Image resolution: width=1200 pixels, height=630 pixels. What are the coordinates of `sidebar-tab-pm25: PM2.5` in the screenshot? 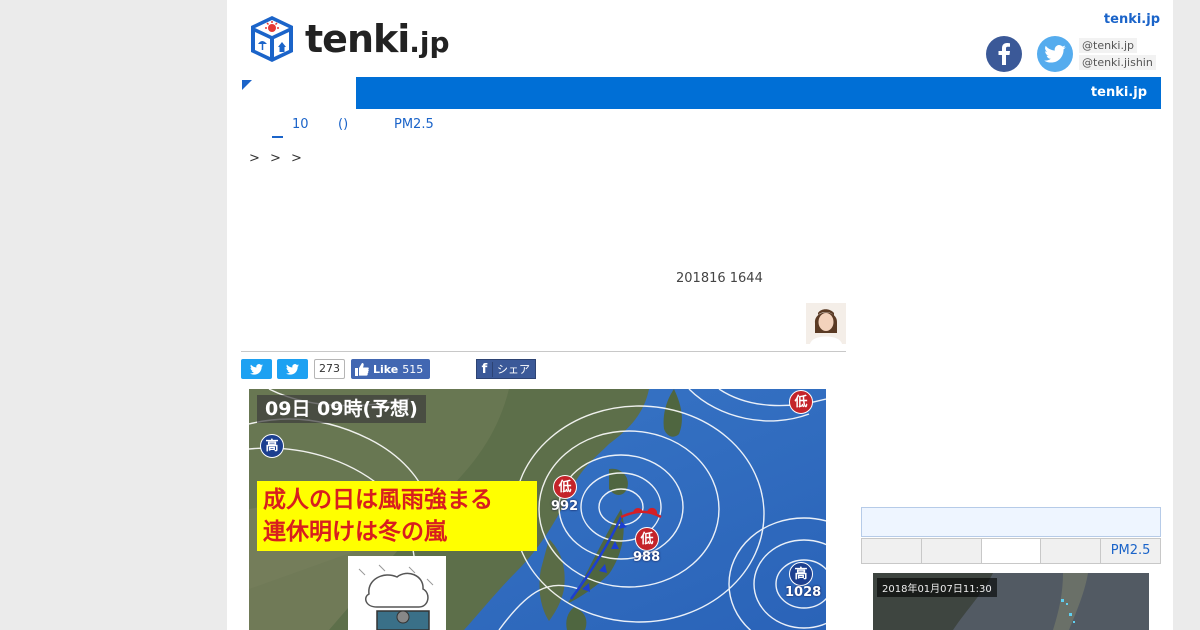 It's located at (1130, 551).